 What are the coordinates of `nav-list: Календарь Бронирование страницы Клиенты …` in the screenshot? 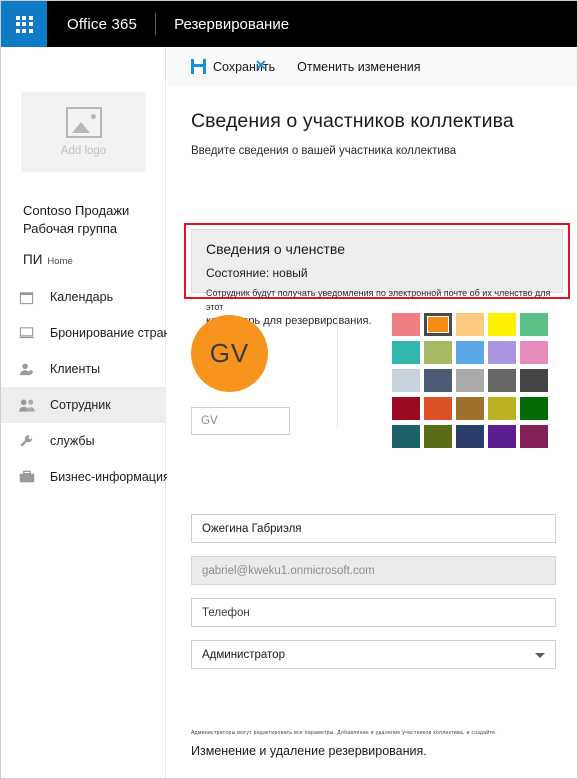 It's located at (97, 387).